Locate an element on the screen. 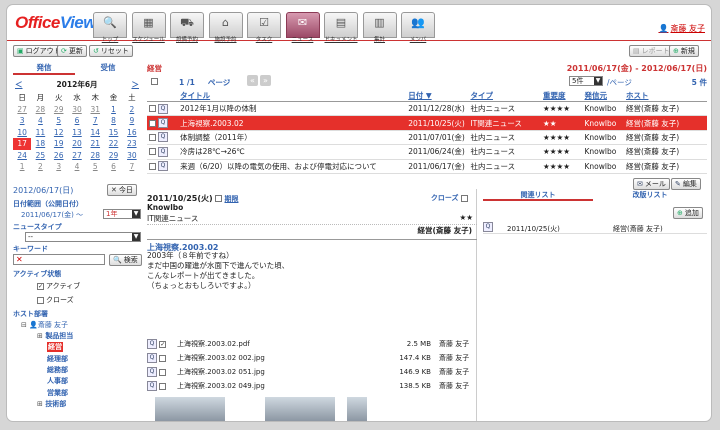 This screenshot has width=720, height=430. calendar-day: 22 is located at coordinates (113, 144).